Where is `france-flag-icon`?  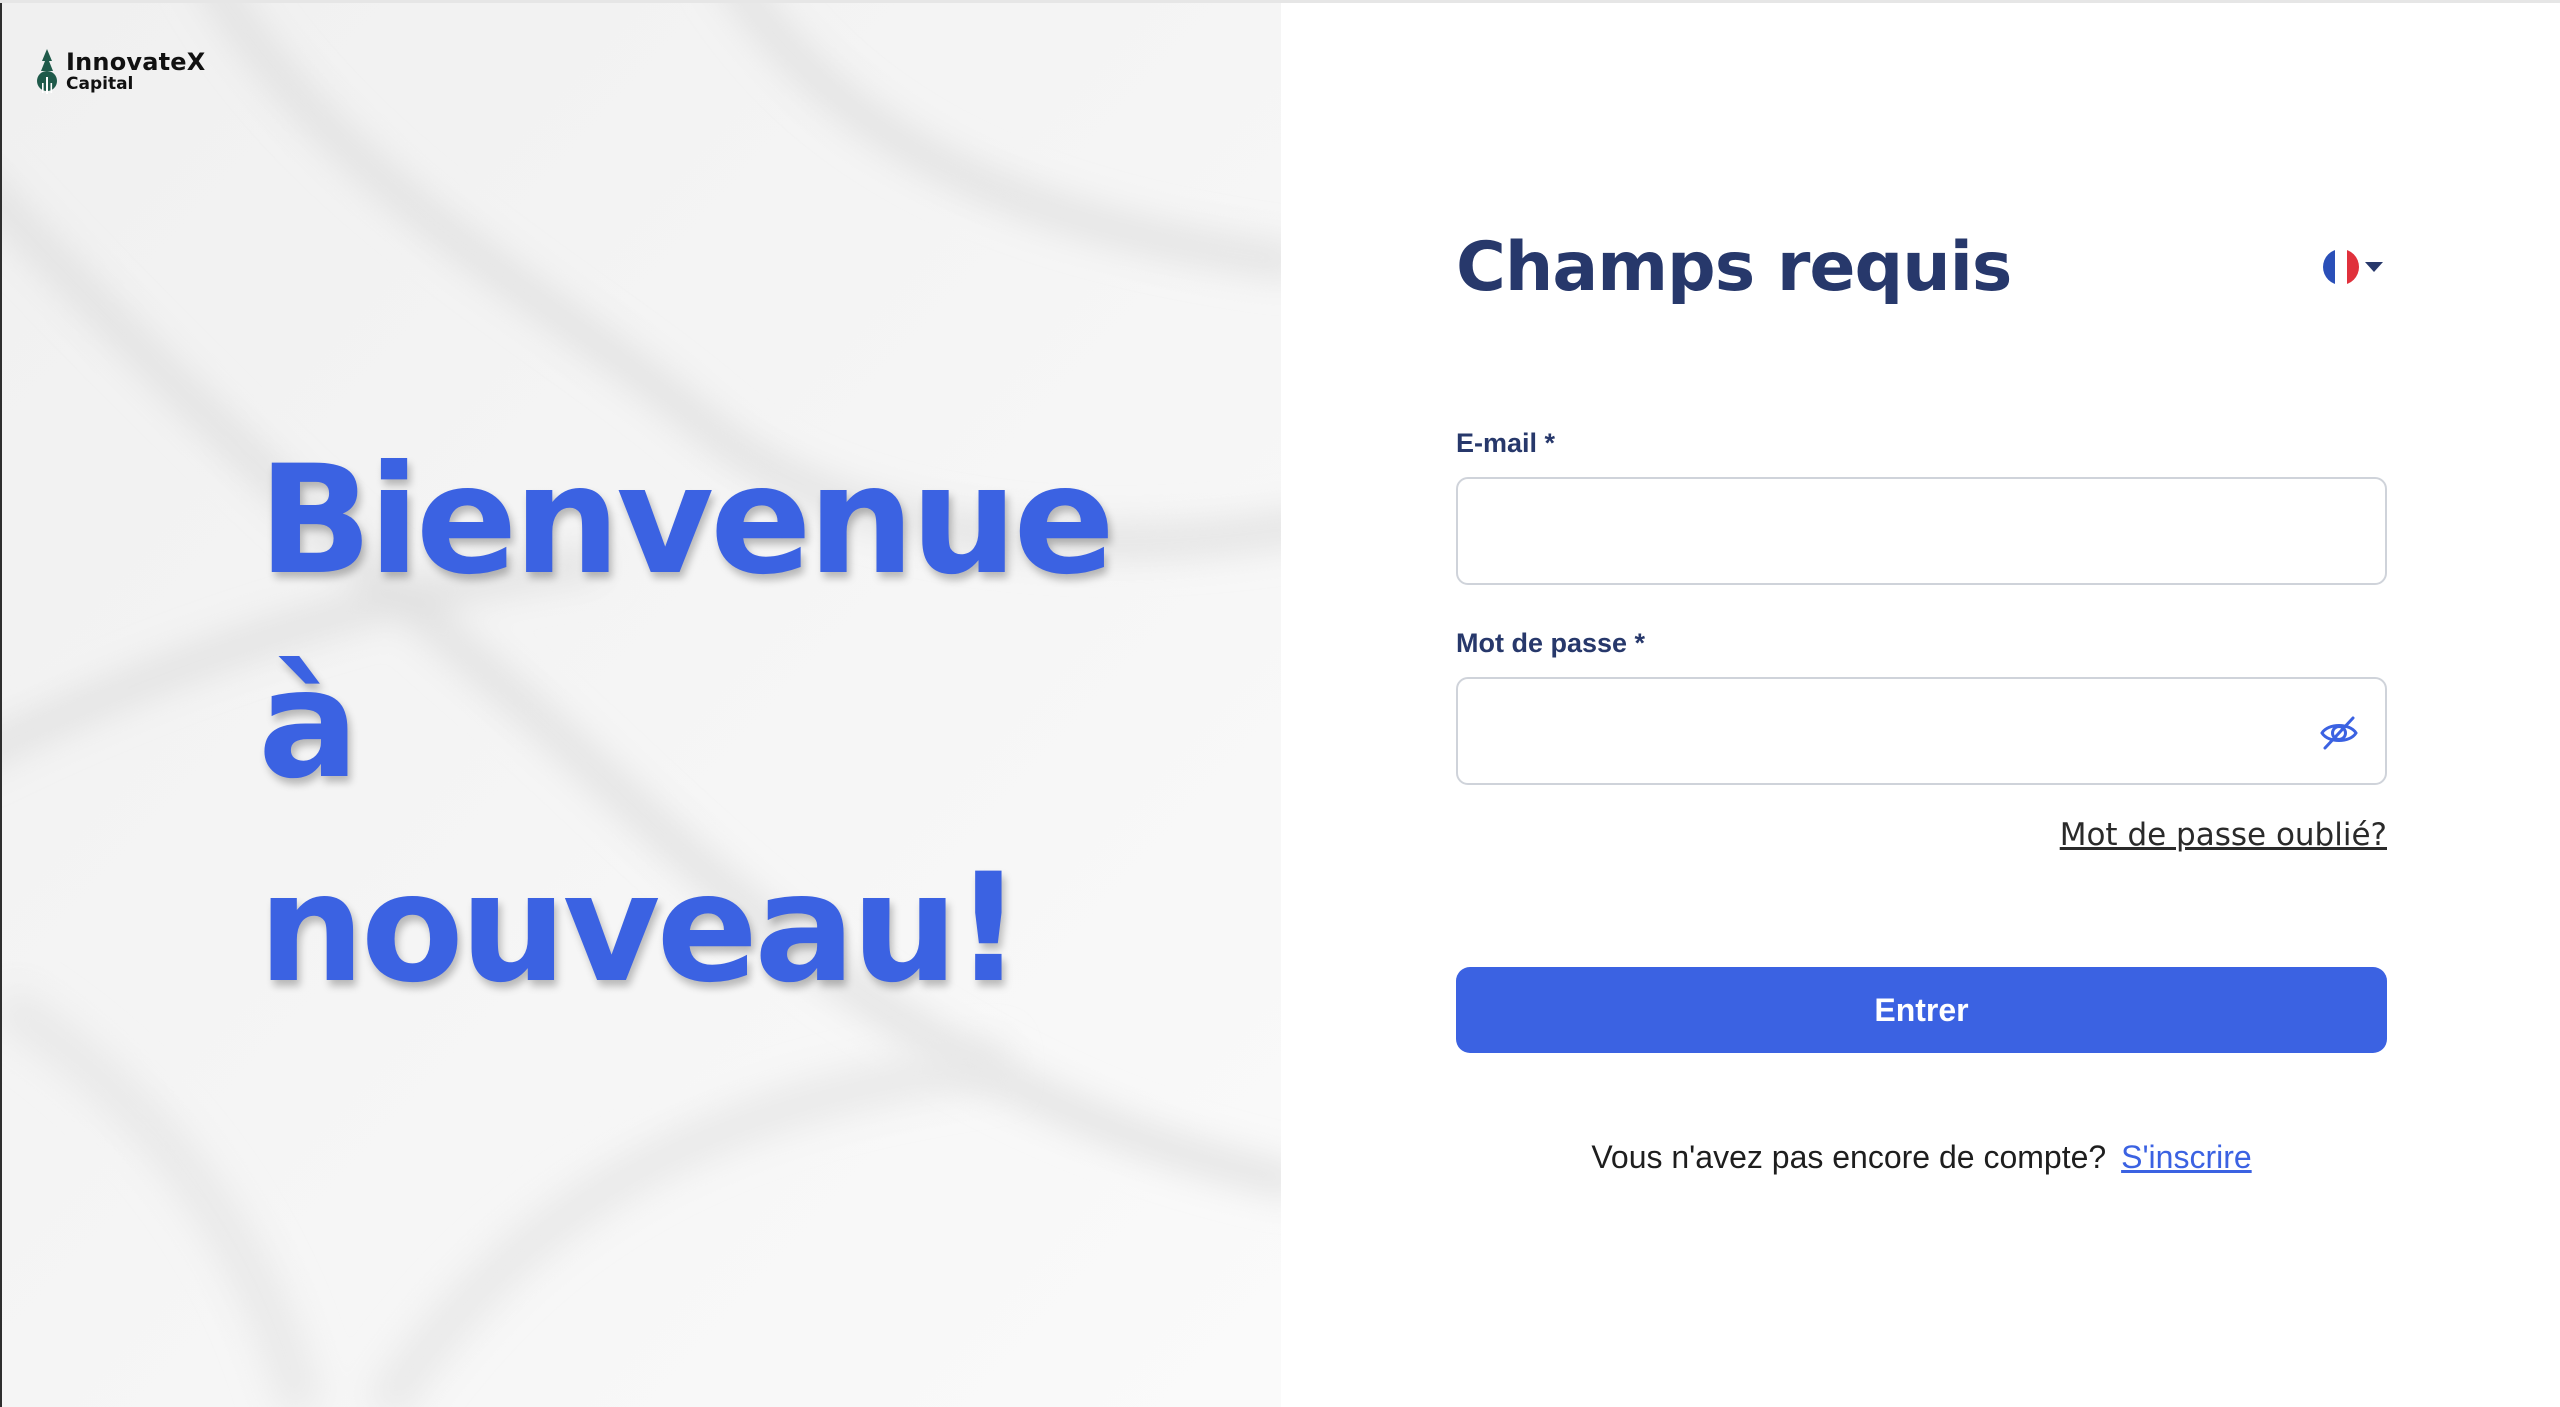
france-flag-icon is located at coordinates (2341, 267).